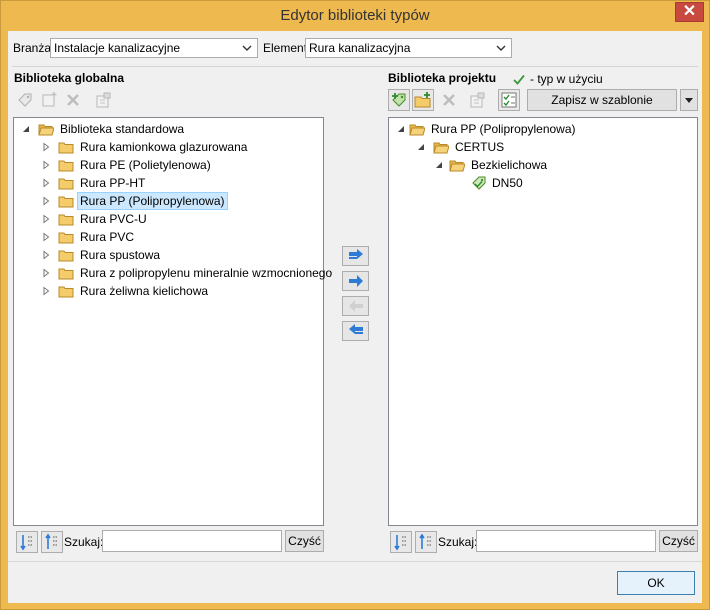  I want to click on arrow-right-icon, so click(355, 281).